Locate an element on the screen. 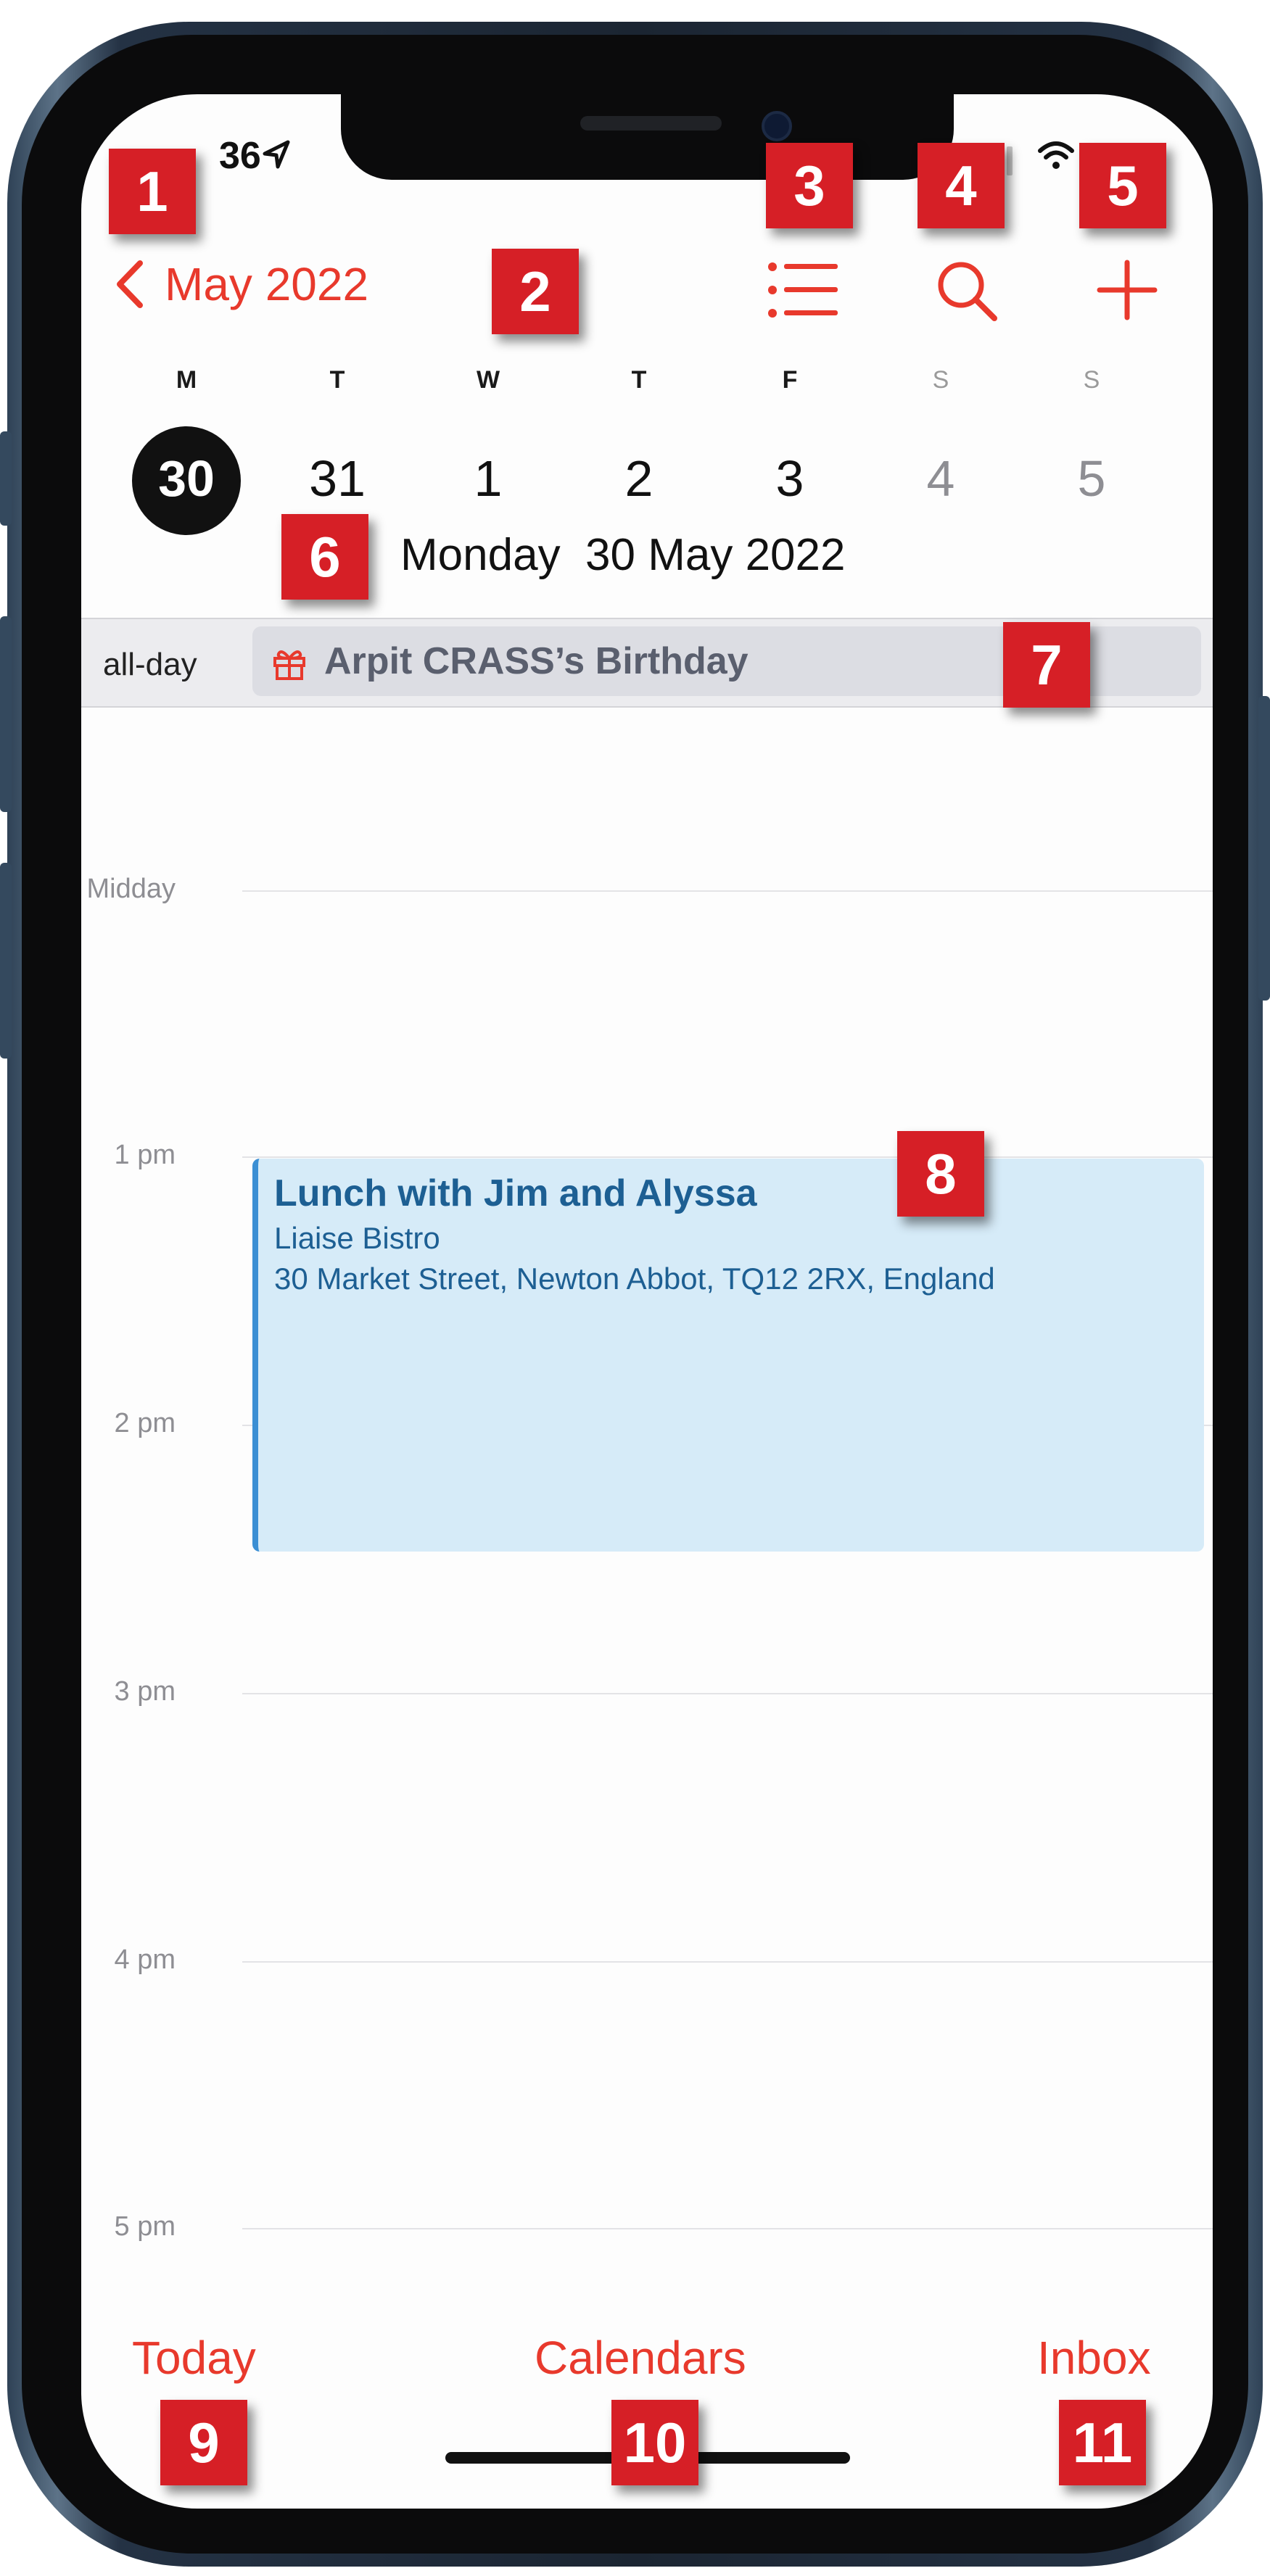 Image resolution: width=1270 pixels, height=2576 pixels. location-arrow-icon is located at coordinates (276, 155).